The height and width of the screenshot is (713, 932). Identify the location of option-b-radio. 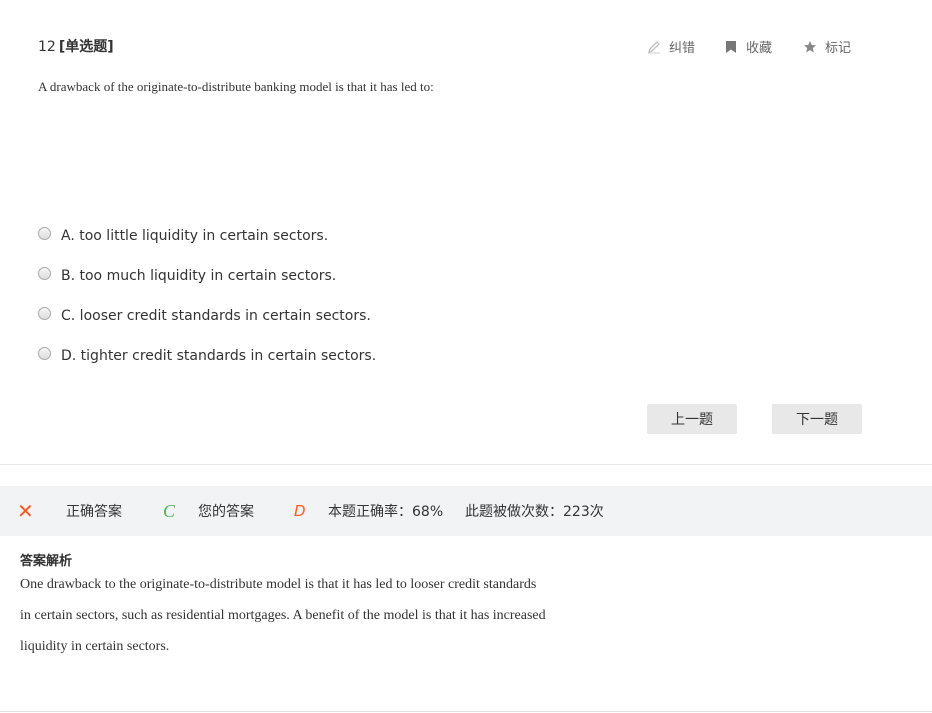
(44, 273).